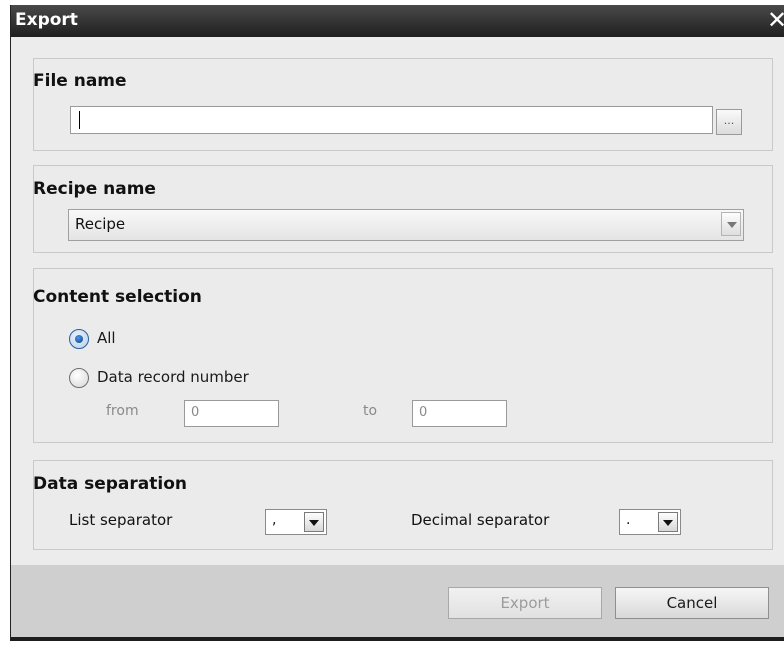  I want to click on title-bar: Export ✕, so click(397, 21).